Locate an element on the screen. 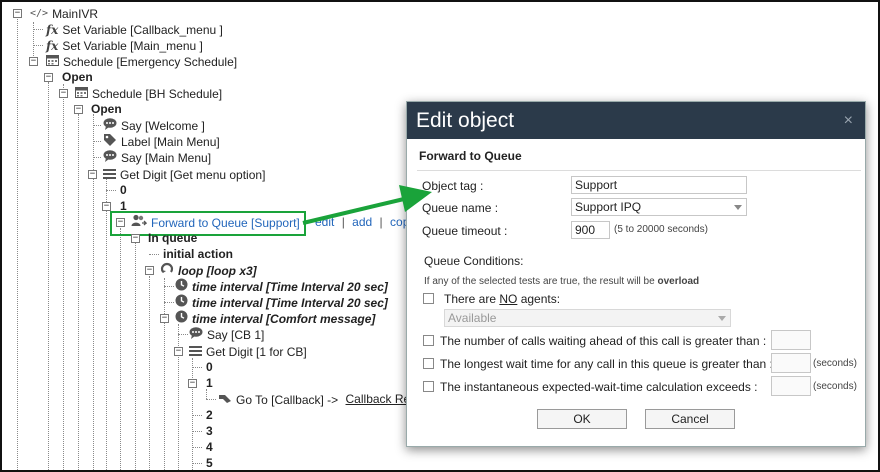  cancel-button: Cancel is located at coordinates (690, 419).